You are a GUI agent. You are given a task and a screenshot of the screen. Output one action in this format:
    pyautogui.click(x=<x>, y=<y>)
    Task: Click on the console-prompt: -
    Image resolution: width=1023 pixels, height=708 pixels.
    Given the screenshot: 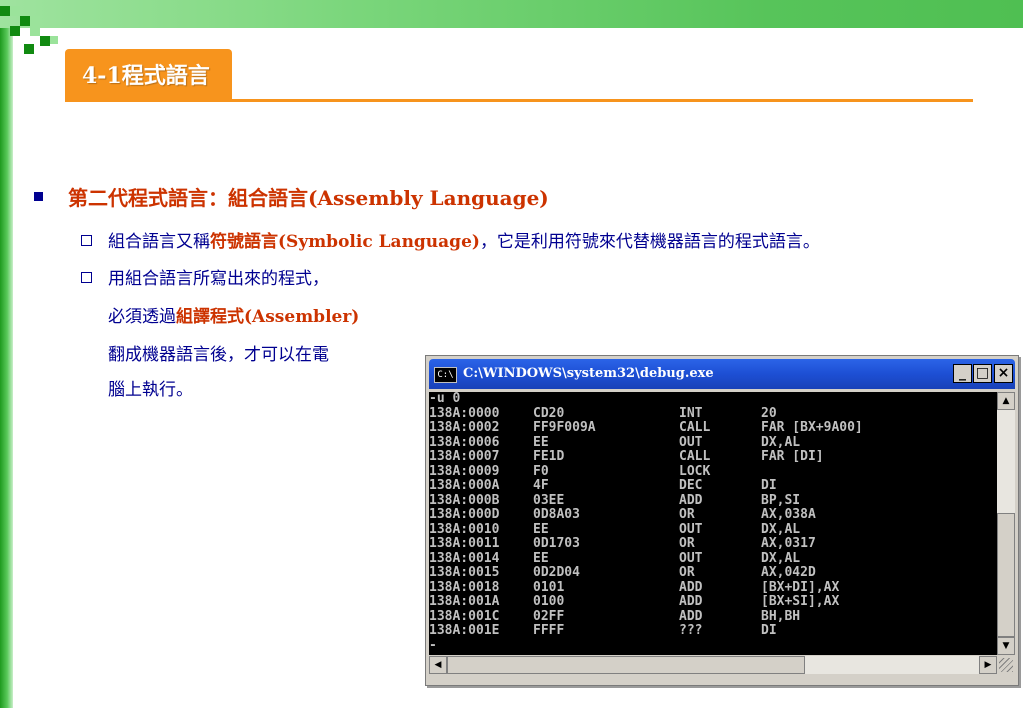 What is the action you would take?
    pyautogui.click(x=433, y=645)
    